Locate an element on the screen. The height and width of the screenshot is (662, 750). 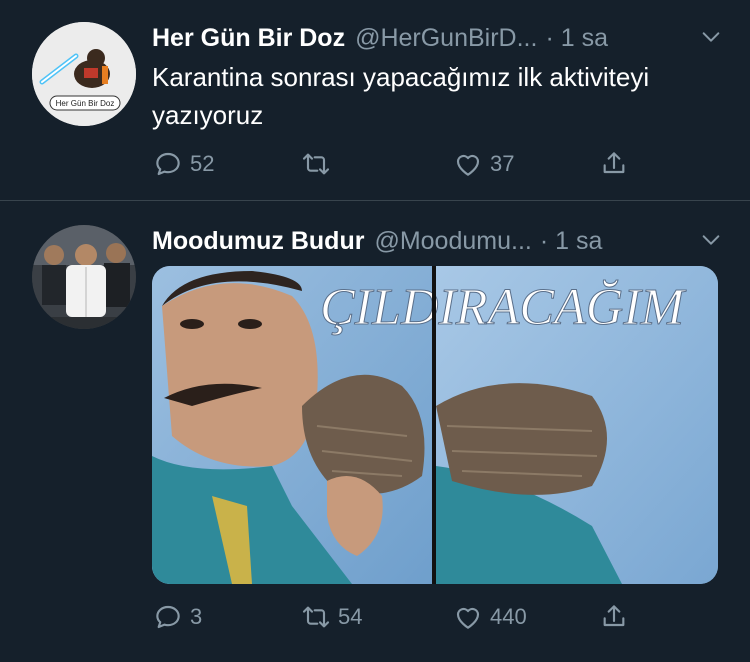
media-caption: ÇILDIRACAĞIM is located at coordinates (503, 307).